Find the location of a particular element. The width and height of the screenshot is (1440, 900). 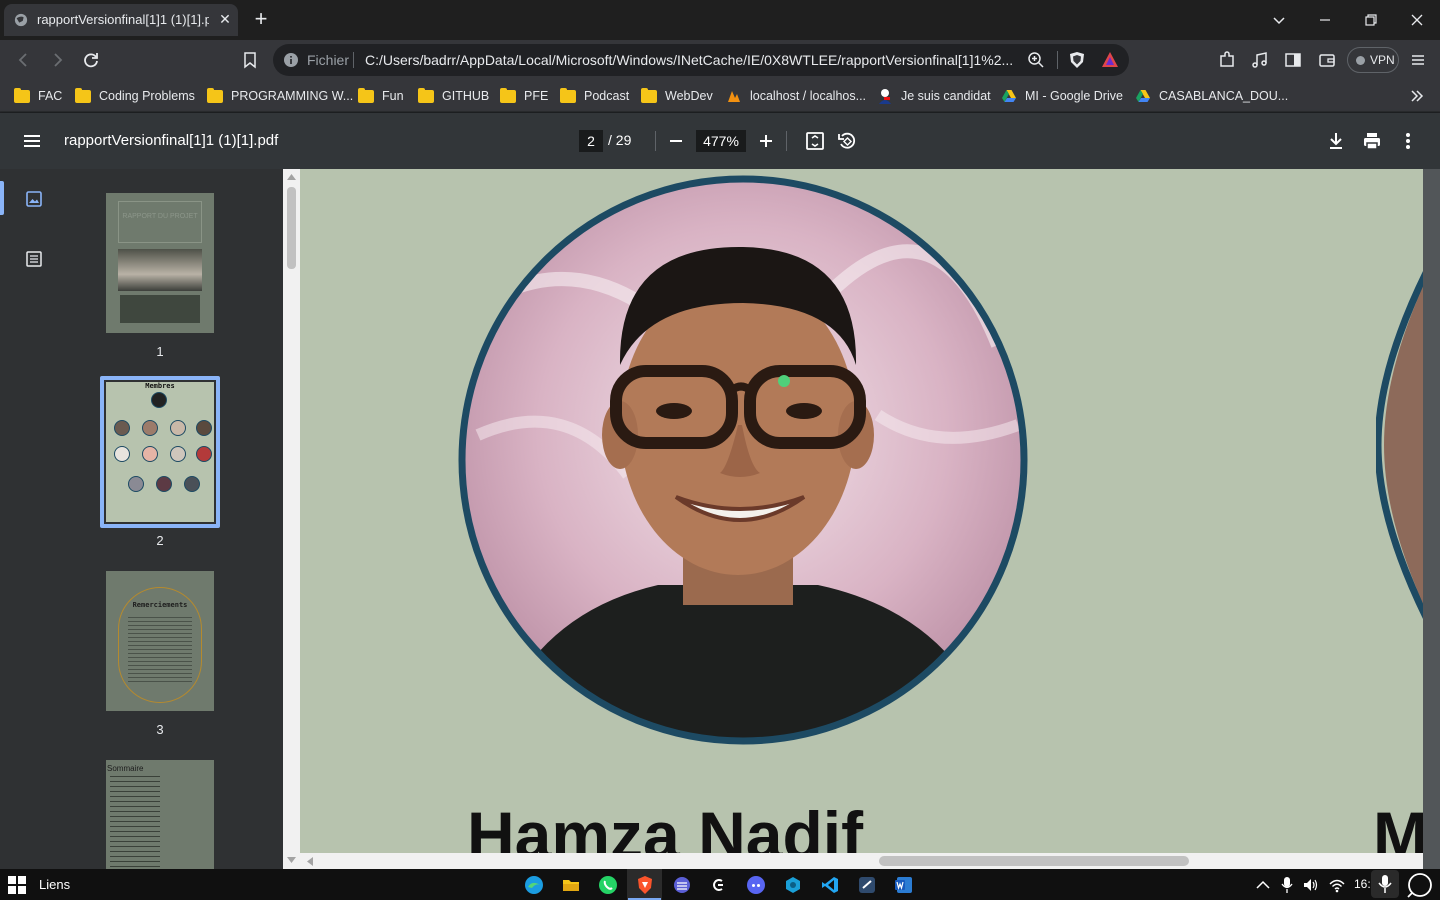

sidebar-toggle-icon is located at coordinates (1293, 60).